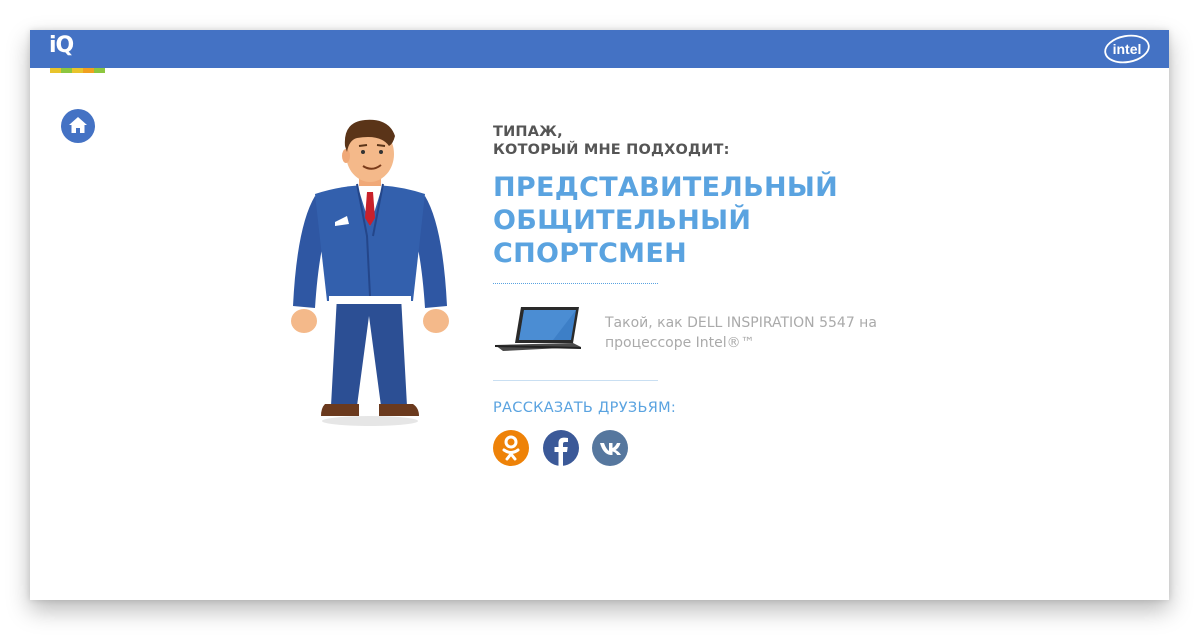 The width and height of the screenshot is (1200, 640). Describe the element at coordinates (643, 141) in the screenshot. I see `result-subtitle: ТИПАЖ, КОТОРЫЙ МНЕ ПОДХОДИТ:` at that location.